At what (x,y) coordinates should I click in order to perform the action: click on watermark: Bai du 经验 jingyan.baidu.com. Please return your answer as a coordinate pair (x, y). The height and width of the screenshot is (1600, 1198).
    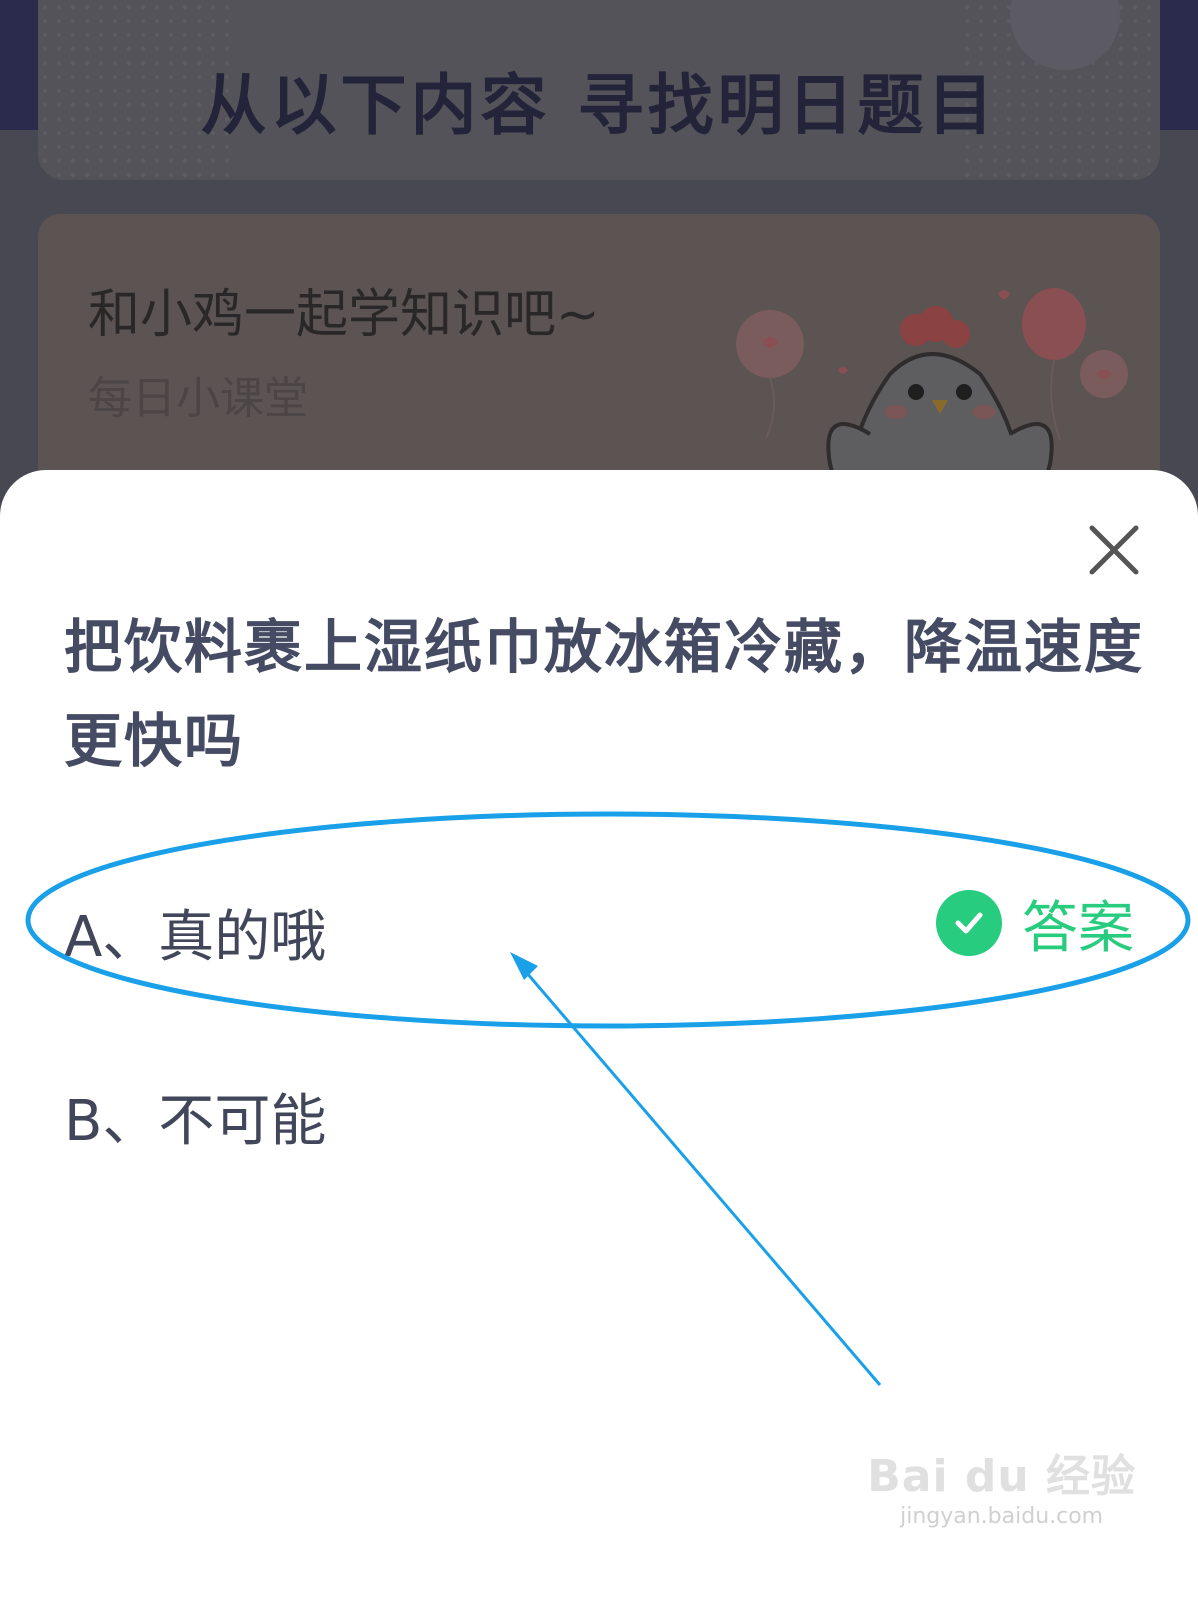
    Looking at the image, I should click on (1001, 1484).